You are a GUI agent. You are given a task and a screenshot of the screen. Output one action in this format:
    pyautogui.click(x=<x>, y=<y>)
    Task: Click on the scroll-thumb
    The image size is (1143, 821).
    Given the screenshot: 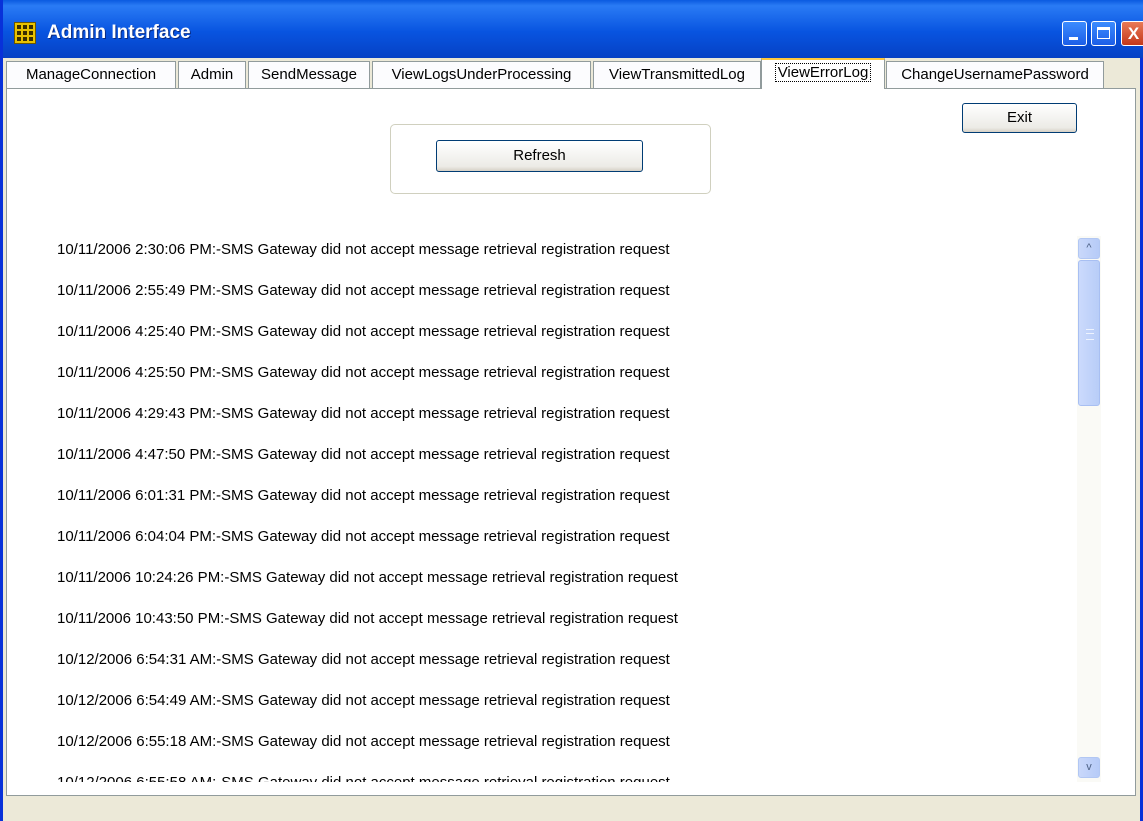 What is the action you would take?
    pyautogui.click(x=1089, y=333)
    